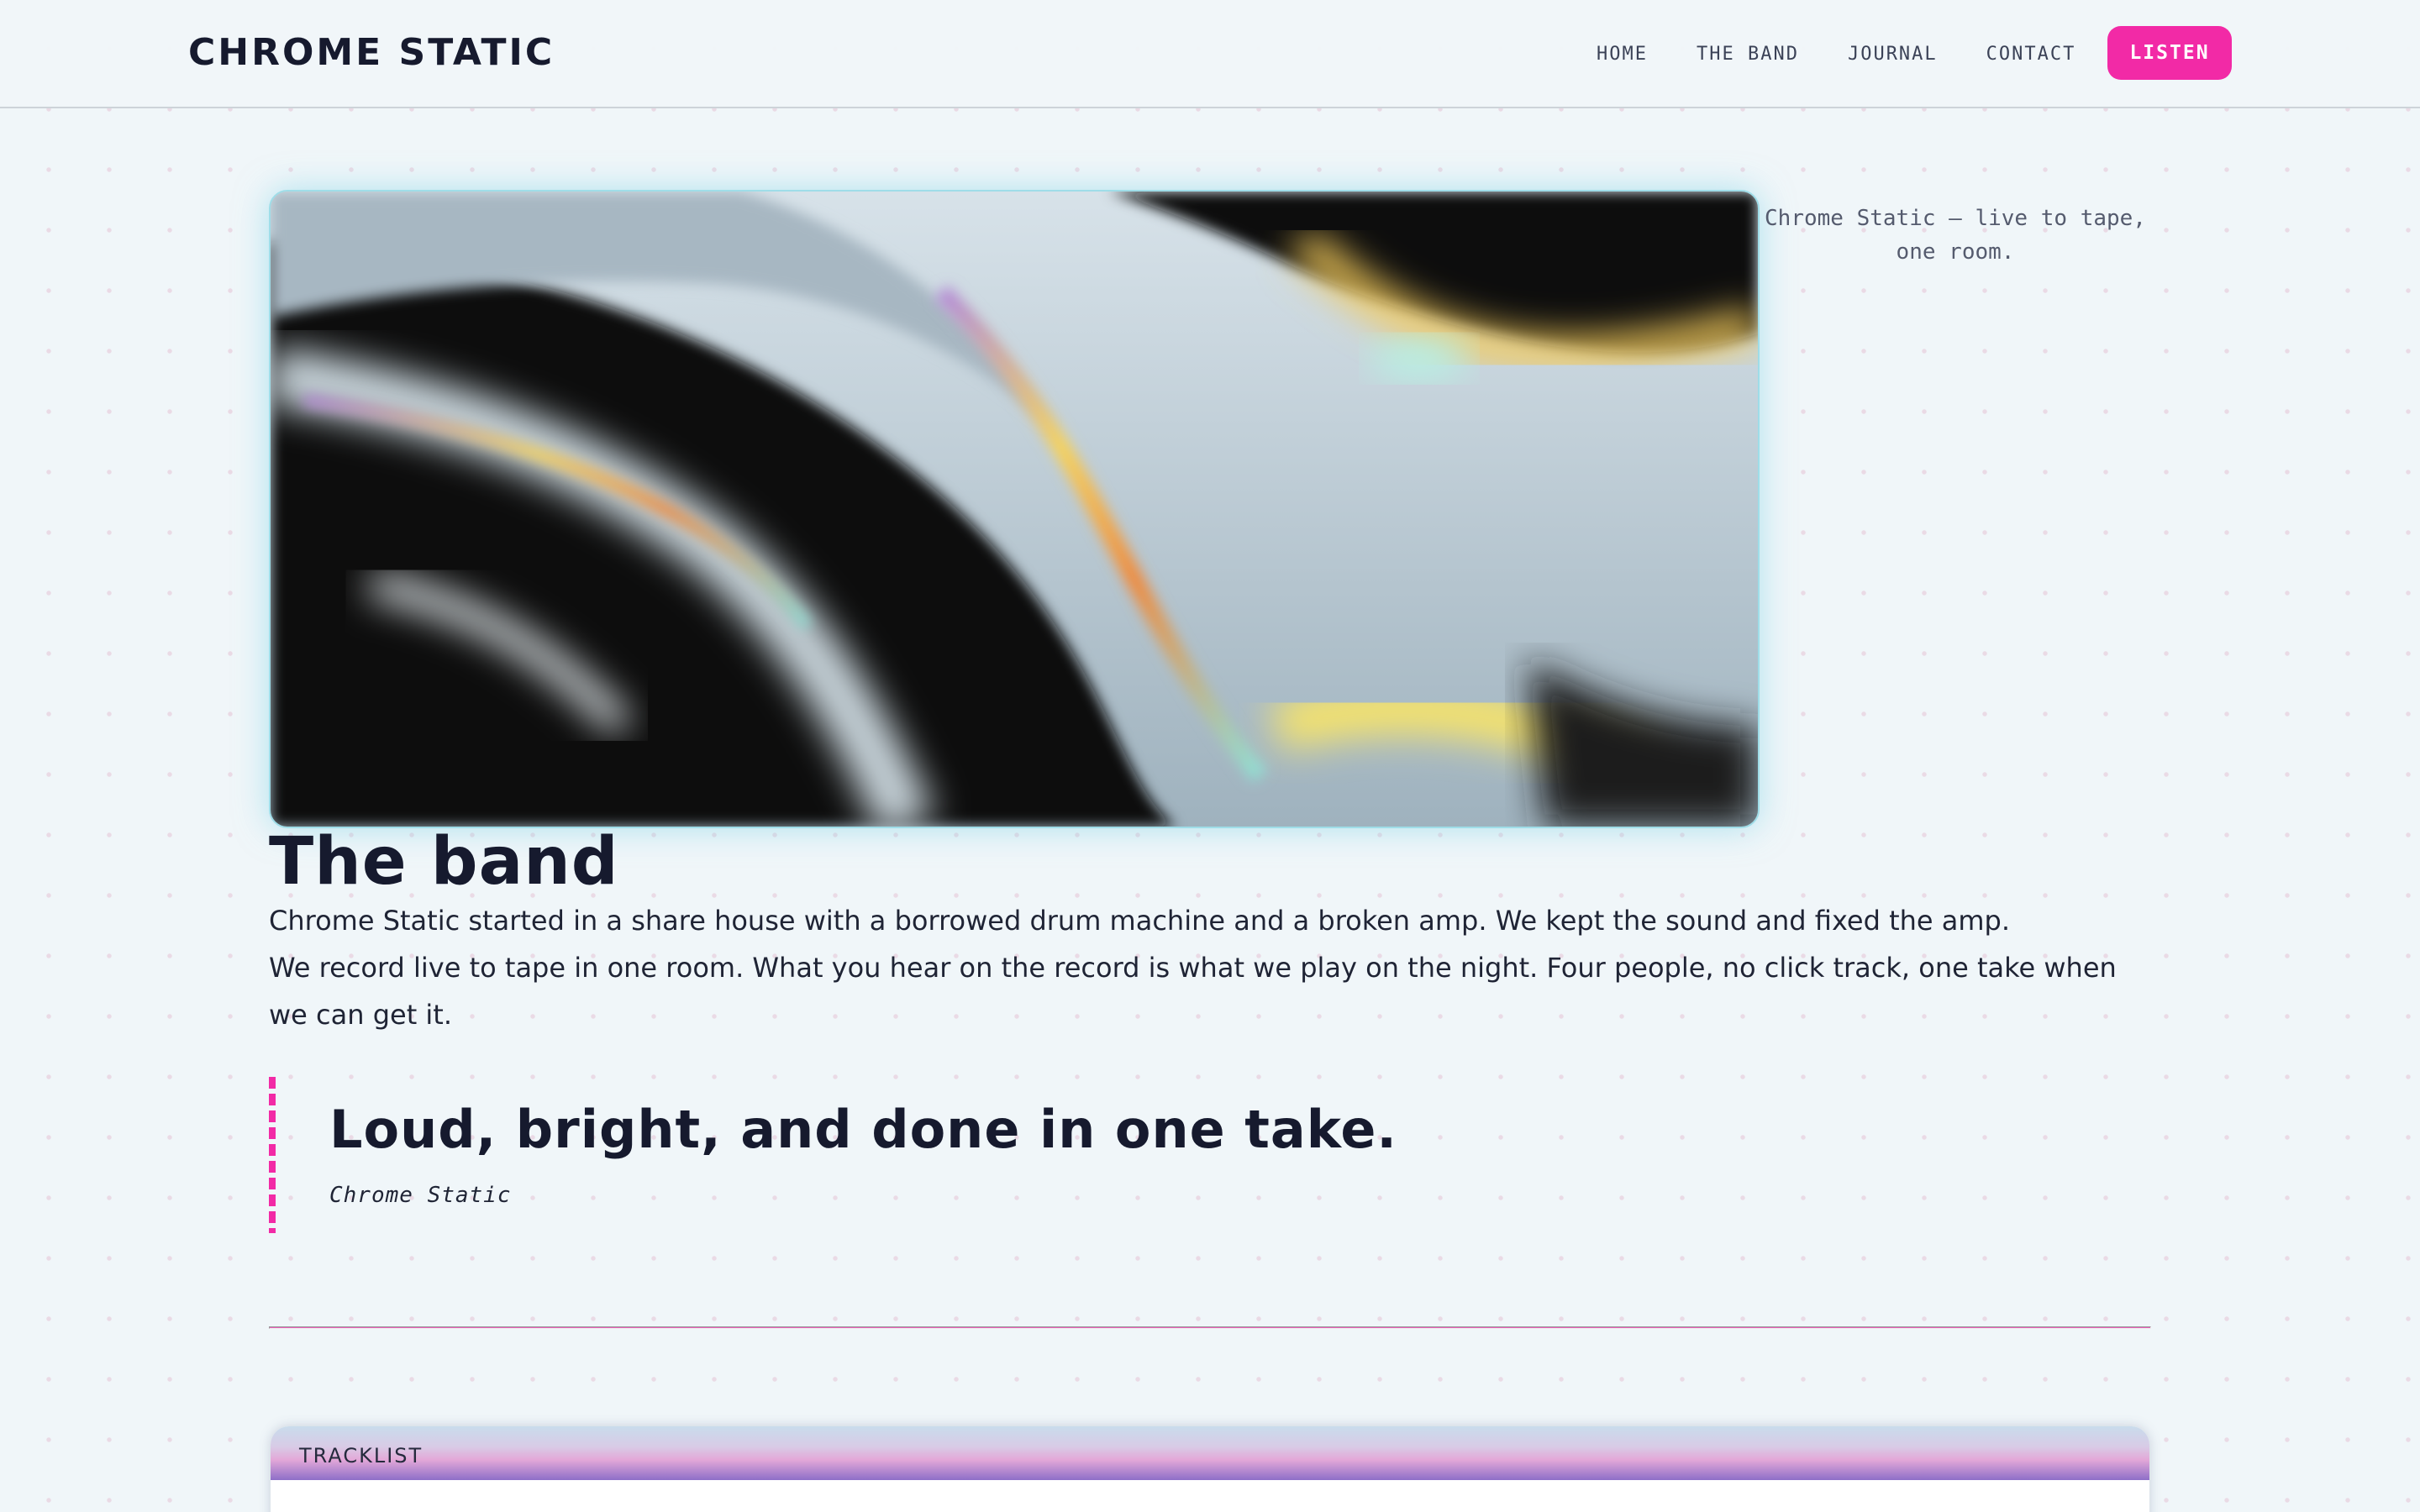 The height and width of the screenshot is (1512, 2420). I want to click on tracklist-title: TRACKLIST, so click(361, 1455).